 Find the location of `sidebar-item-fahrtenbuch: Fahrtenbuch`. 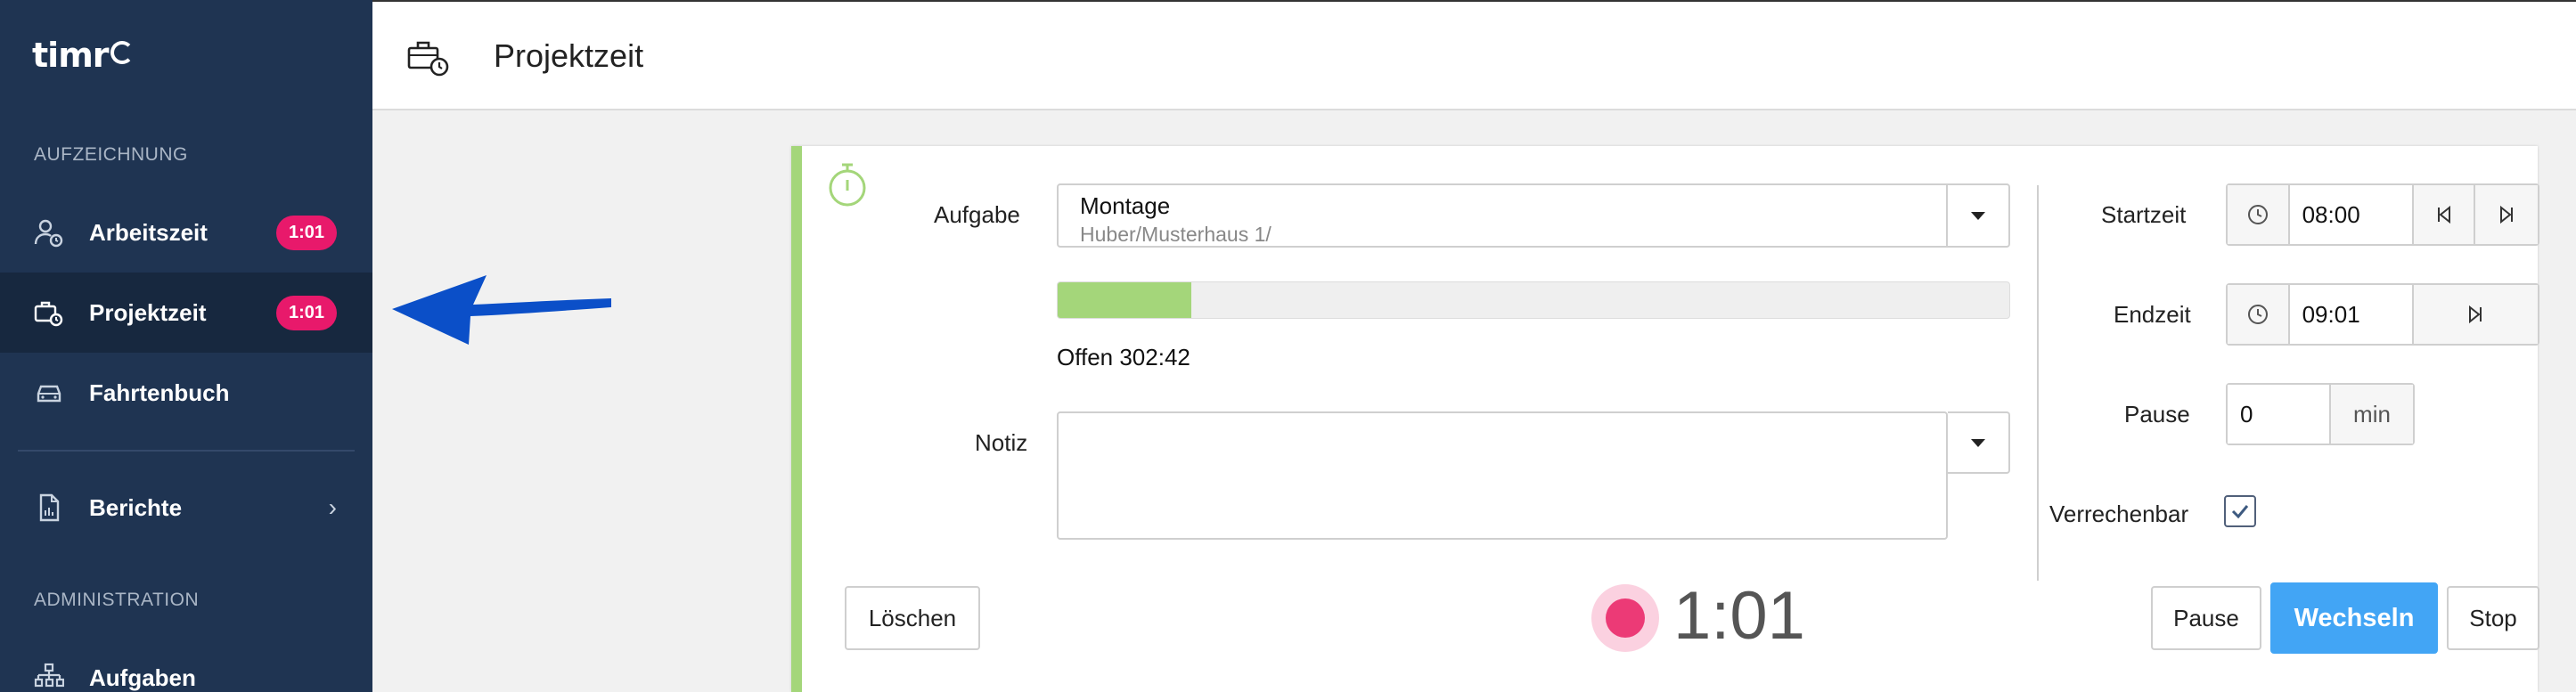

sidebar-item-fahrtenbuch: Fahrtenbuch is located at coordinates (186, 393).